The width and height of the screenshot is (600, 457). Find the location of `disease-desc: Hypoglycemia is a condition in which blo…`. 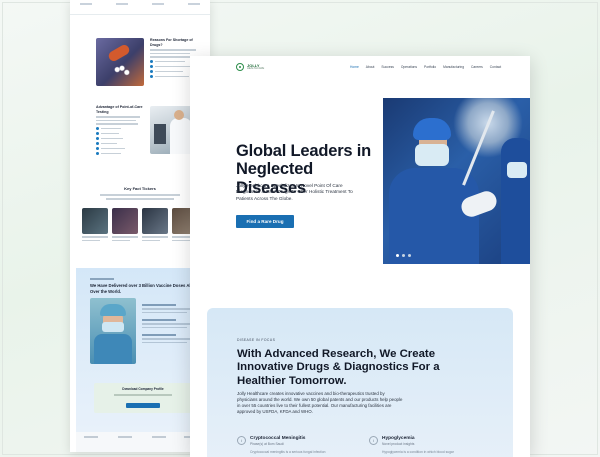

disease-desc: Hypoglycemia is a condition in which blo… is located at coordinates (418, 452).